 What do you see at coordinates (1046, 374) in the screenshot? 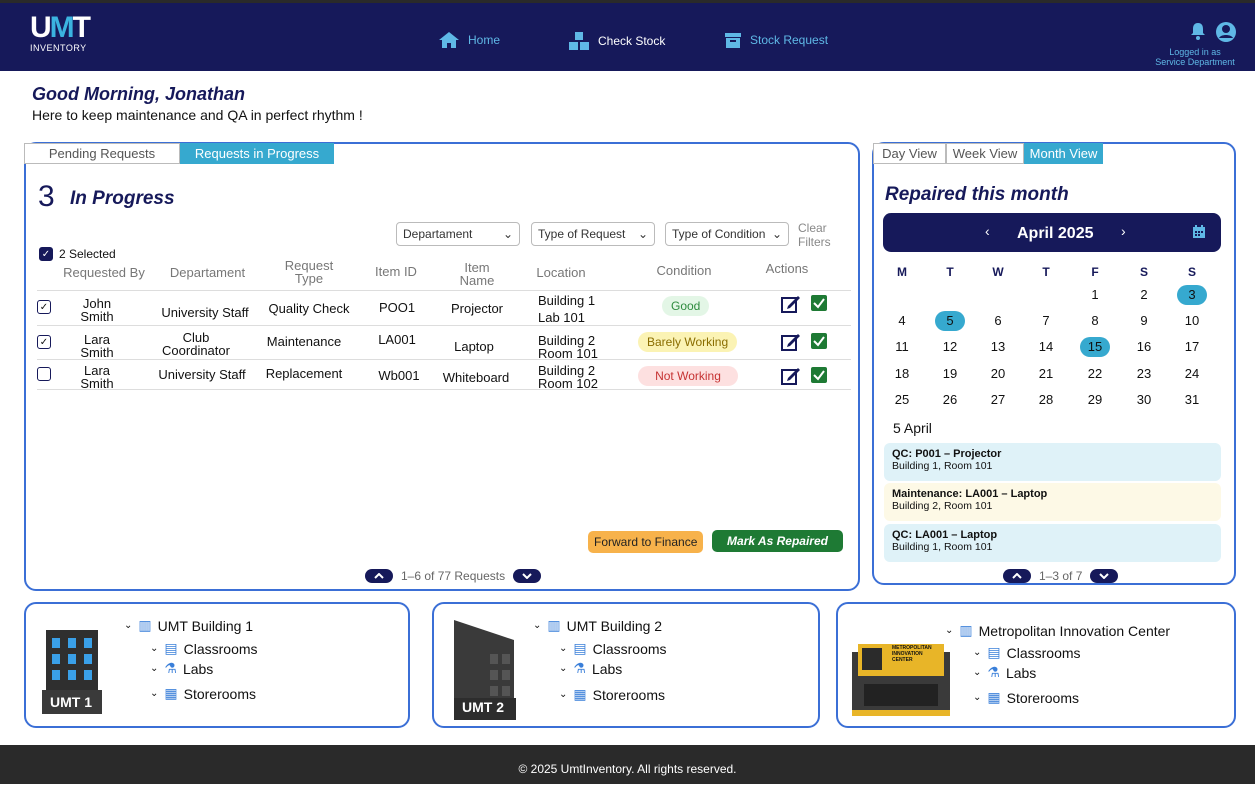
I see `calendar-day: 21` at bounding box center [1046, 374].